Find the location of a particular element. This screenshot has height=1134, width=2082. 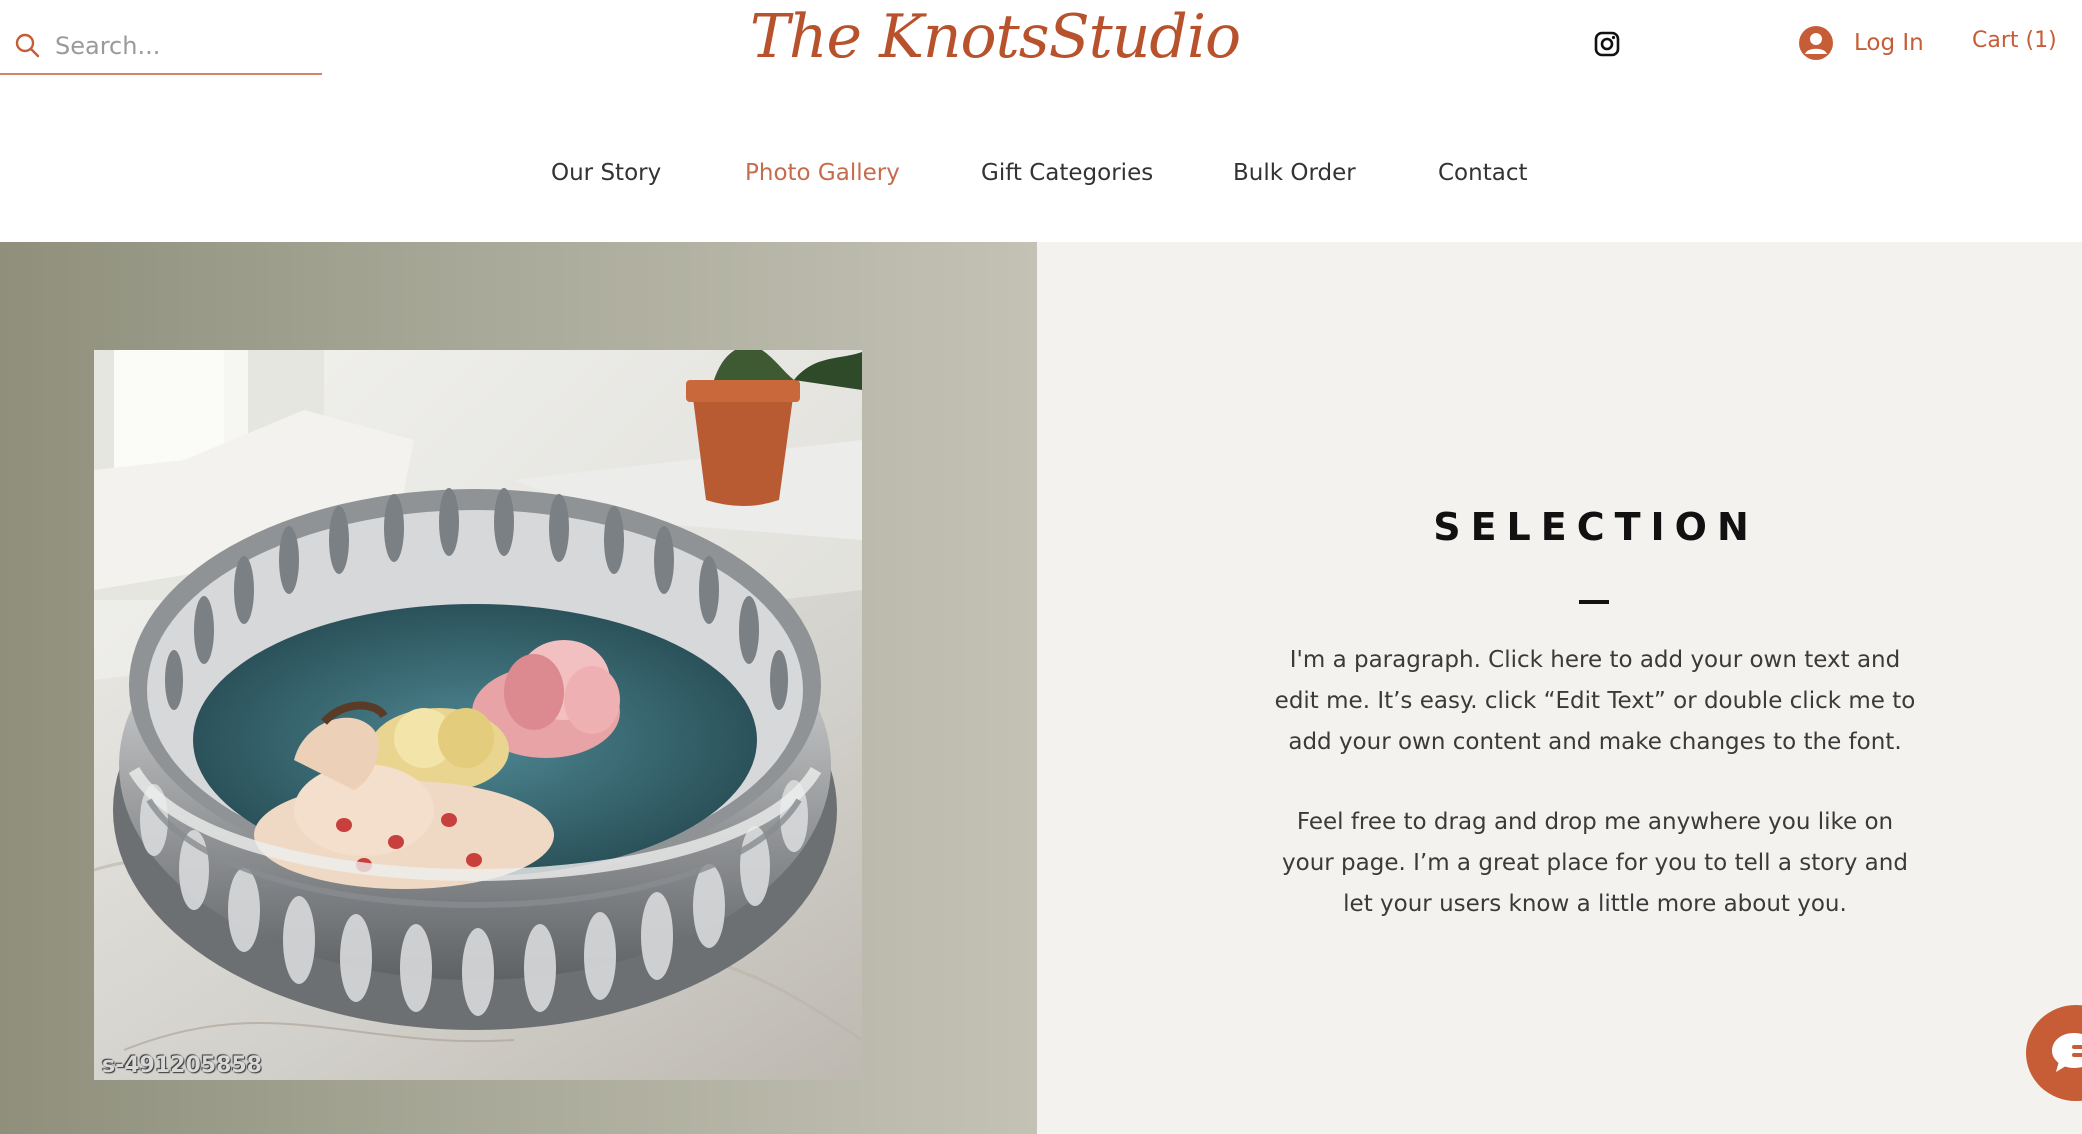

chat-icon is located at coordinates (2067, 1052).